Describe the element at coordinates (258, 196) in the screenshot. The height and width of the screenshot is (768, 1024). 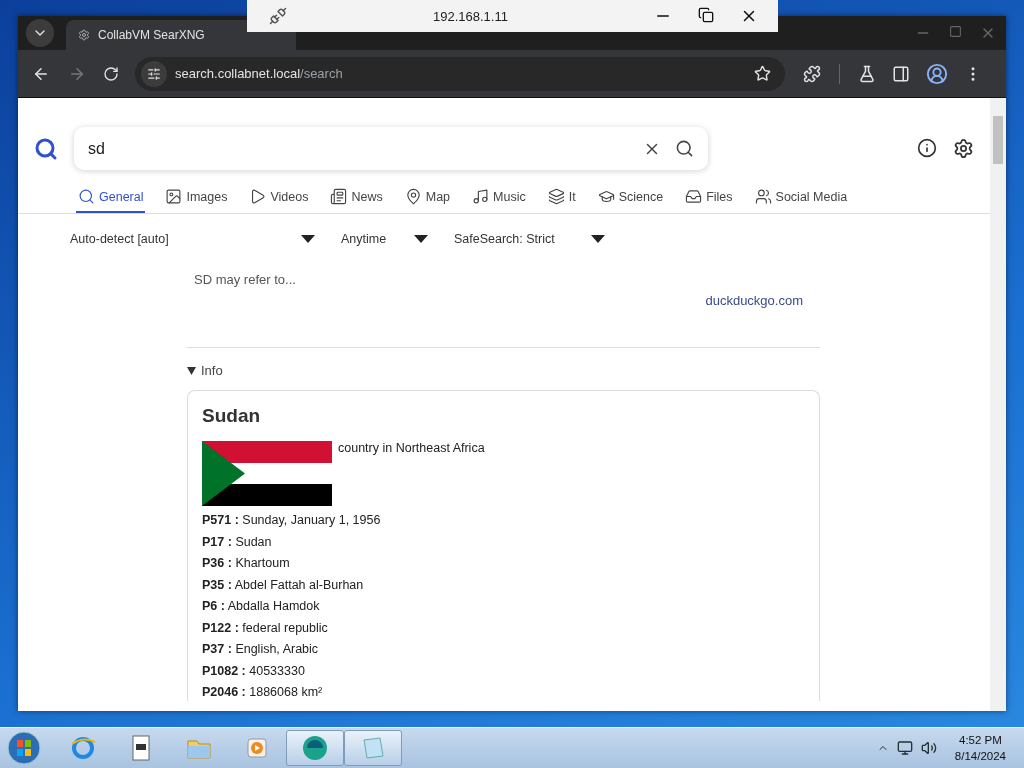
I see `videos-category-icon` at that location.